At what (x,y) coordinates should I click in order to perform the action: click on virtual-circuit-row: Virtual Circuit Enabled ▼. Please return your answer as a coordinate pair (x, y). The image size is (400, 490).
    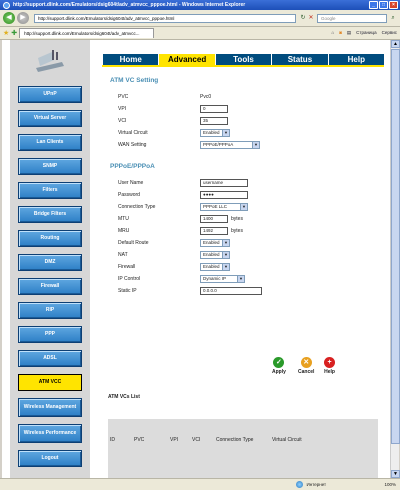
    Looking at the image, I should click on (174, 132).